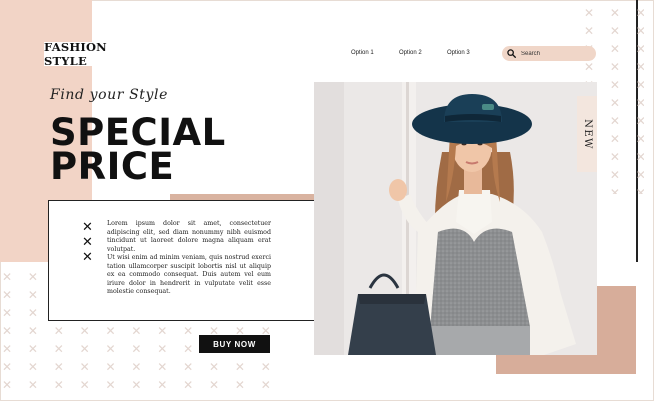  What do you see at coordinates (458, 53) in the screenshot?
I see `nav-option-3: Option 3` at bounding box center [458, 53].